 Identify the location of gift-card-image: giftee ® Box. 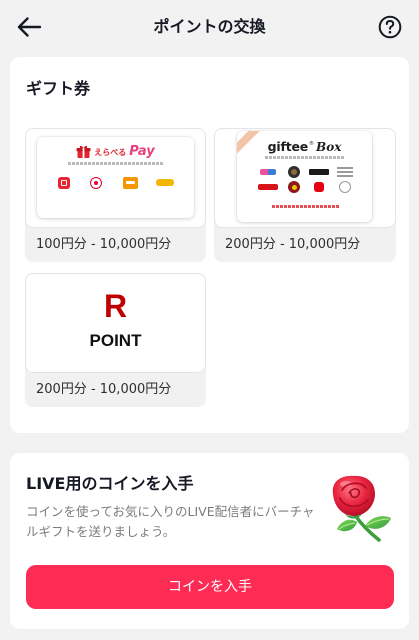
(305, 178).